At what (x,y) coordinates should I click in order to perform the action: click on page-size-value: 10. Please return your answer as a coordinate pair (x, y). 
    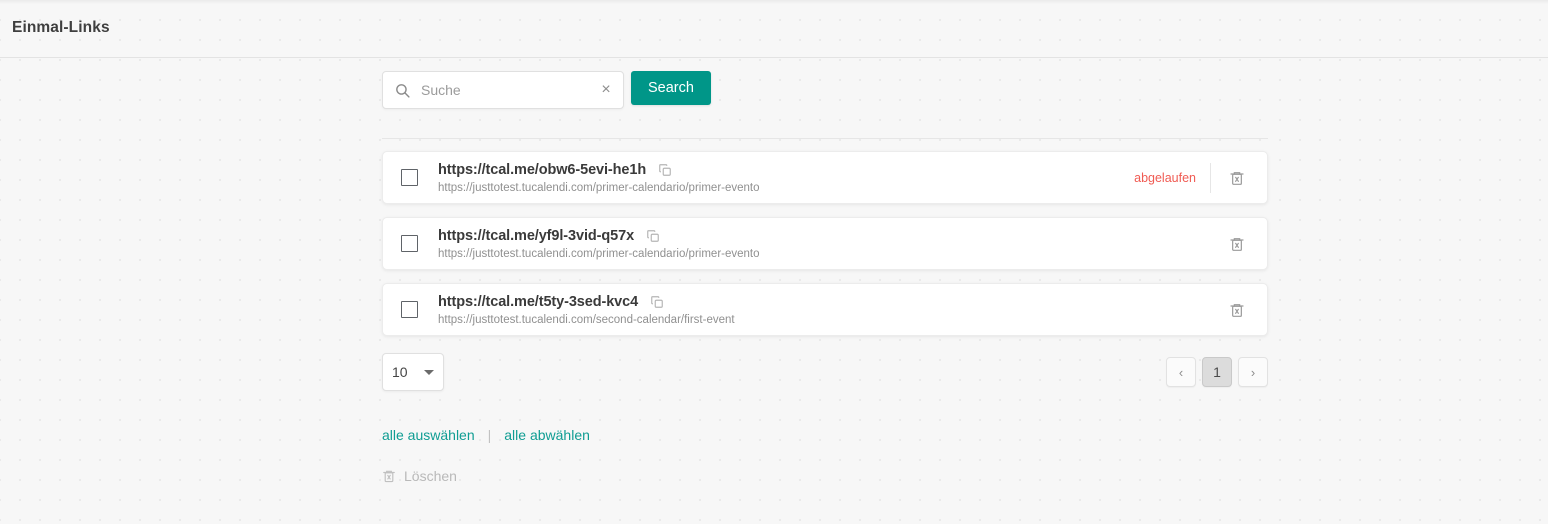
    Looking at the image, I should click on (400, 372).